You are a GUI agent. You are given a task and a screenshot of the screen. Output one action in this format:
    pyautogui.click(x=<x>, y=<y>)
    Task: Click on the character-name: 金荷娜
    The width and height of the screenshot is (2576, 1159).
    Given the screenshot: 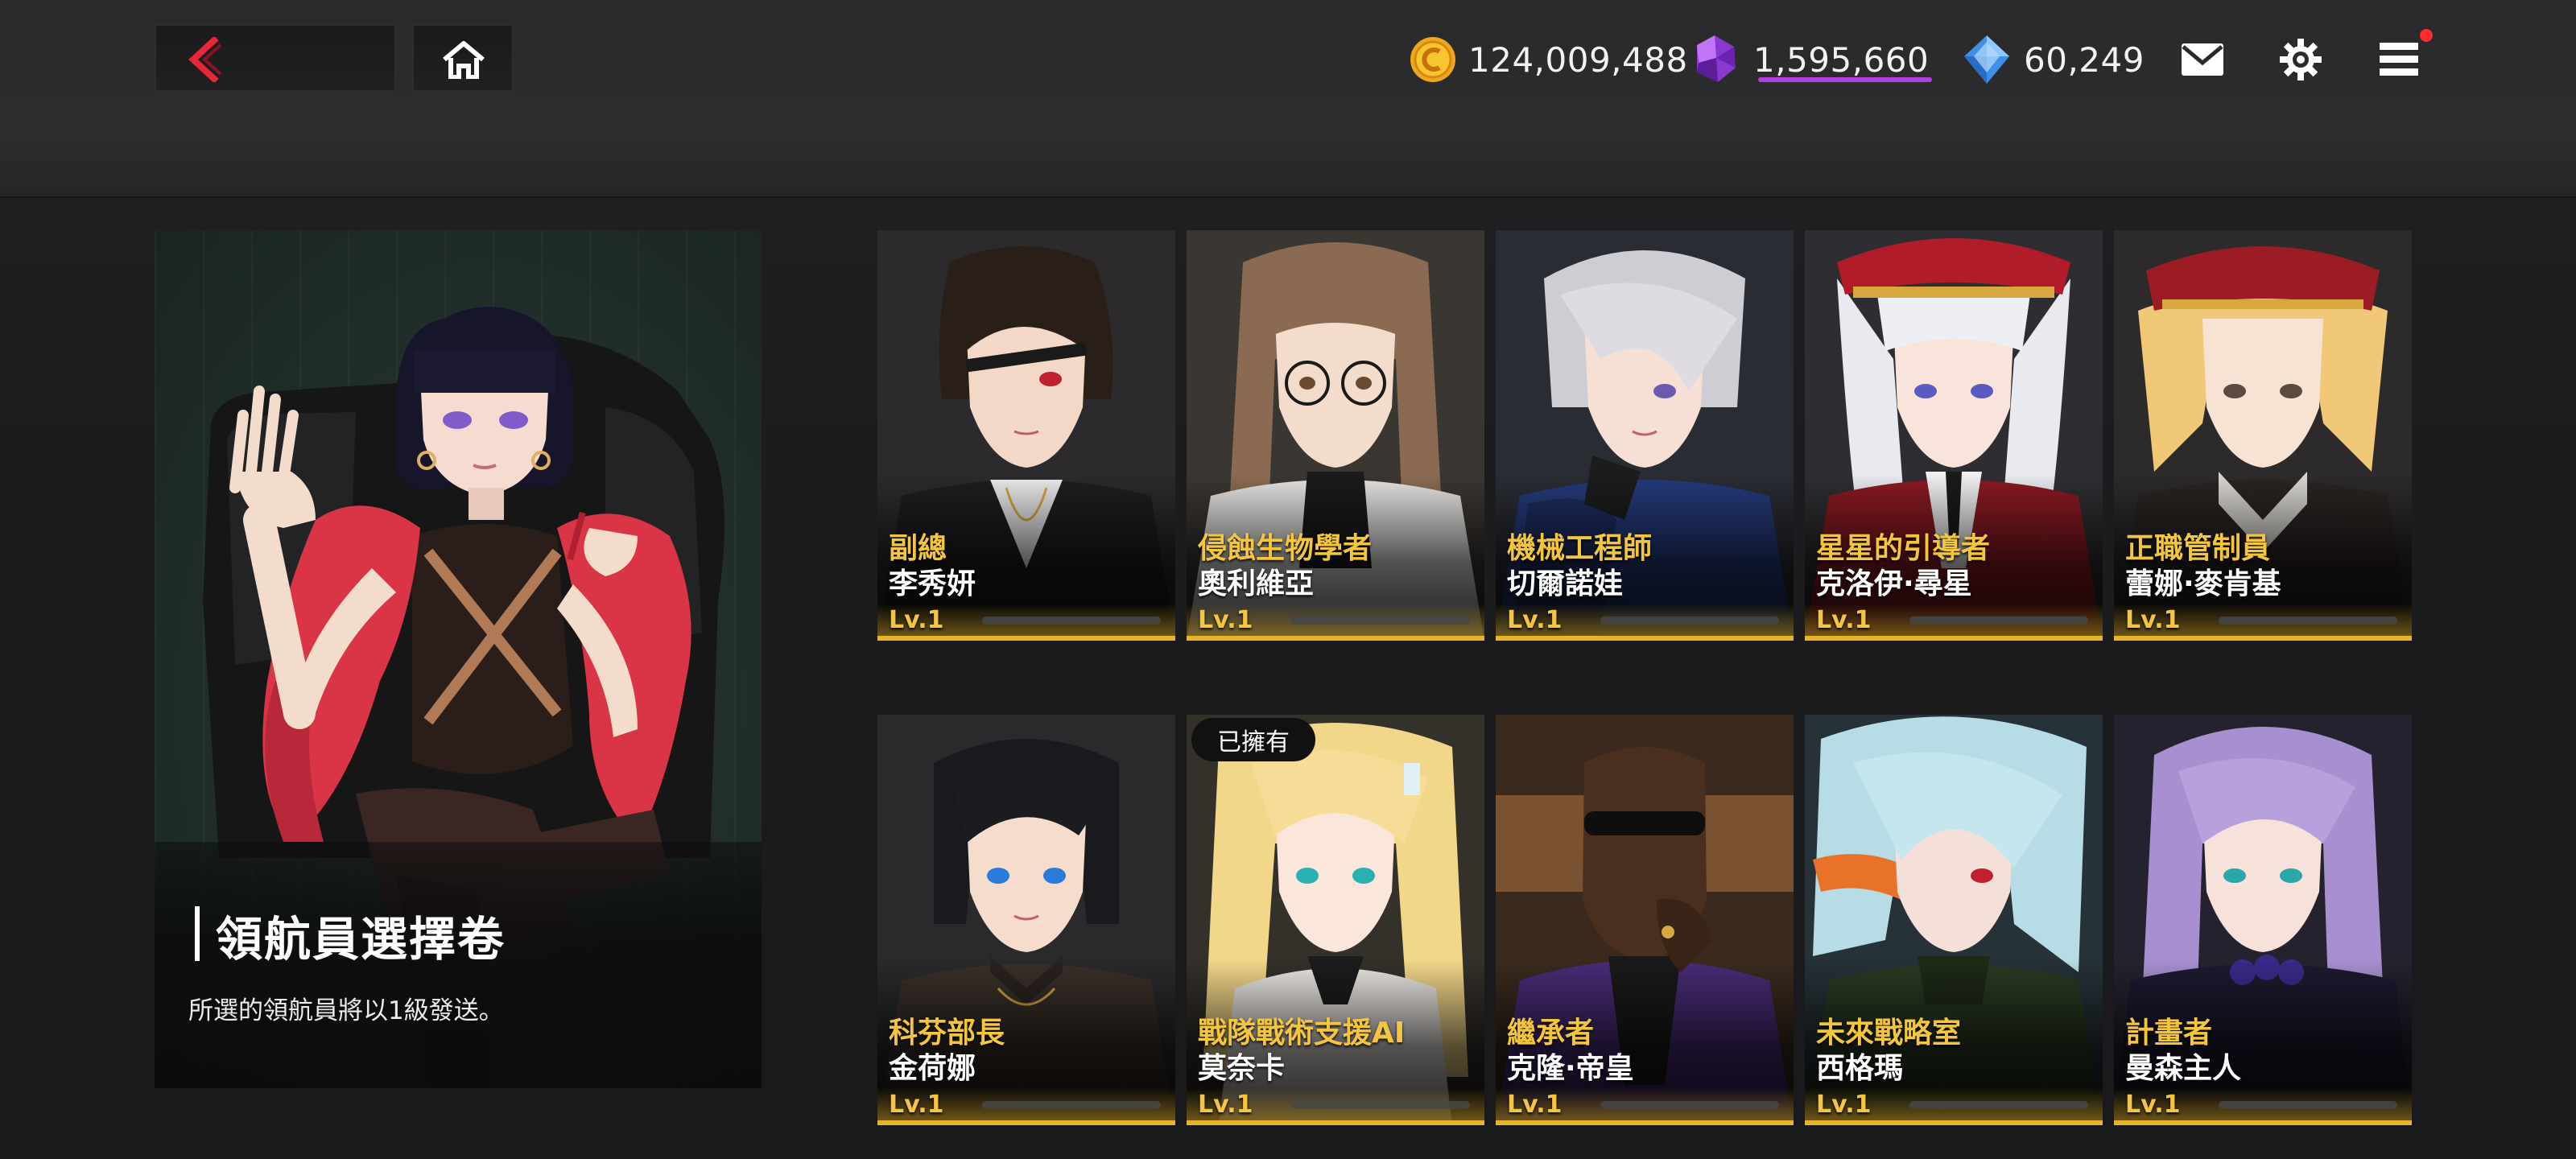 What is the action you would take?
    pyautogui.click(x=932, y=1068)
    